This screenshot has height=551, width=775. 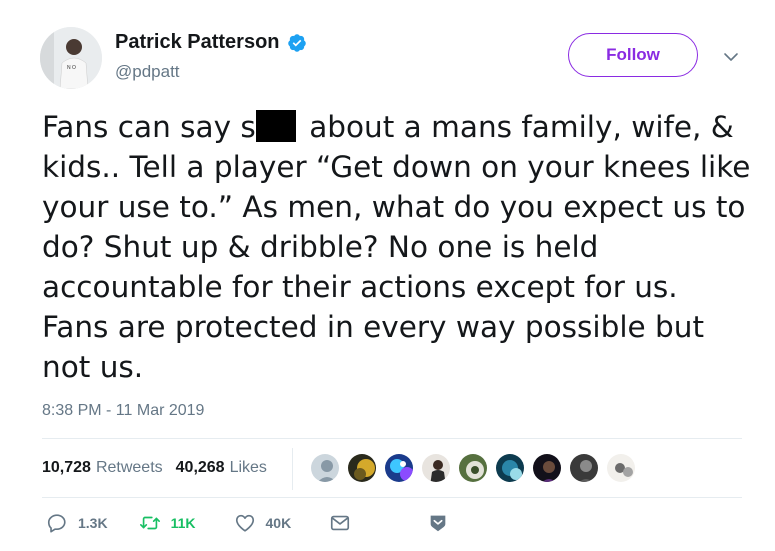 I want to click on likes-stat: 40,268 Likes, so click(x=221, y=468).